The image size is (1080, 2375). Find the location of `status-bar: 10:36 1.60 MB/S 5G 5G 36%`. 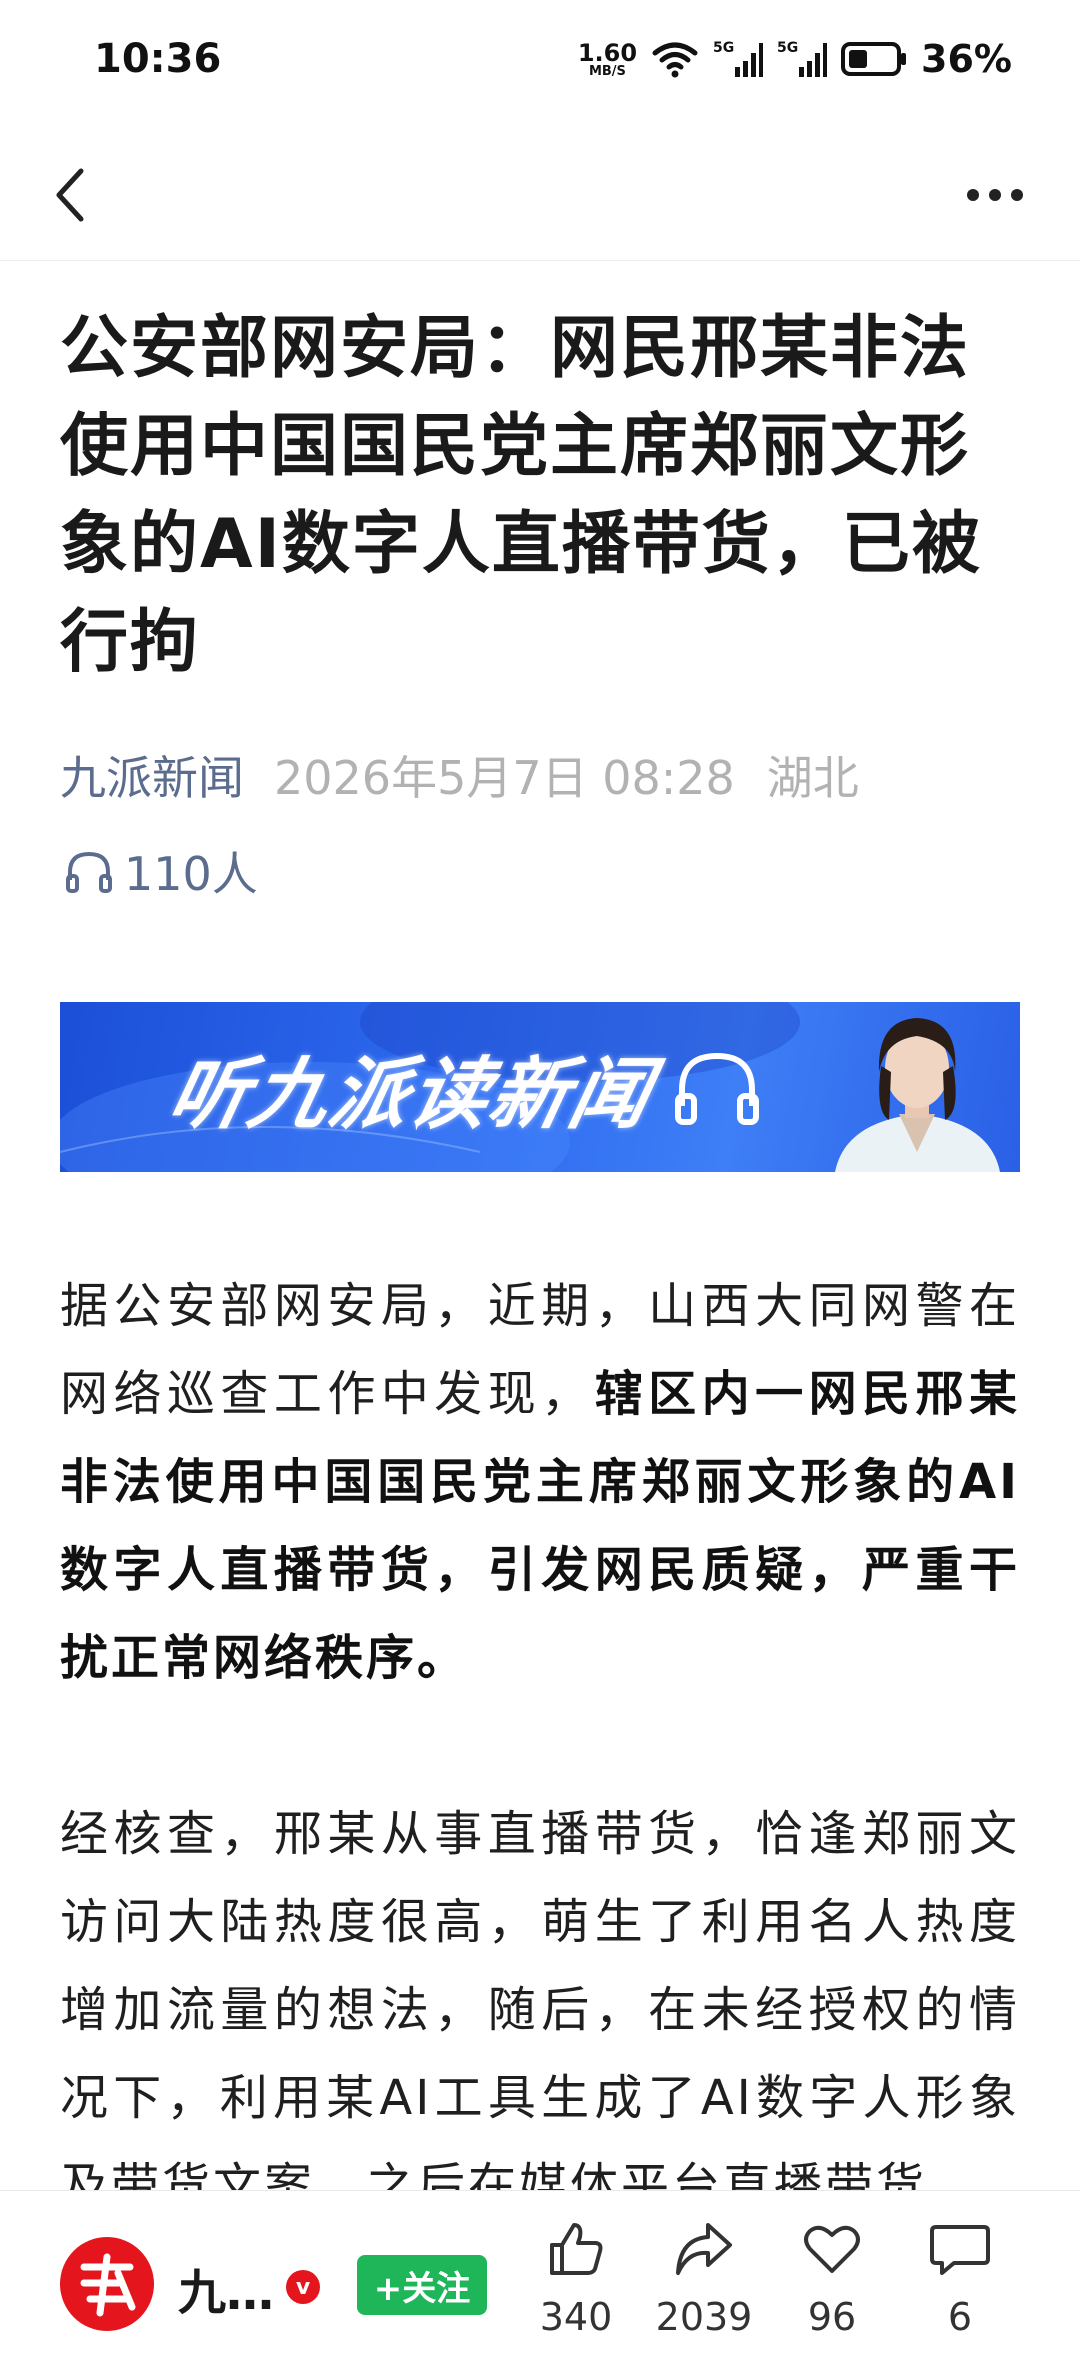

status-bar: 10:36 1.60 MB/S 5G 5G 36% is located at coordinates (540, 60).